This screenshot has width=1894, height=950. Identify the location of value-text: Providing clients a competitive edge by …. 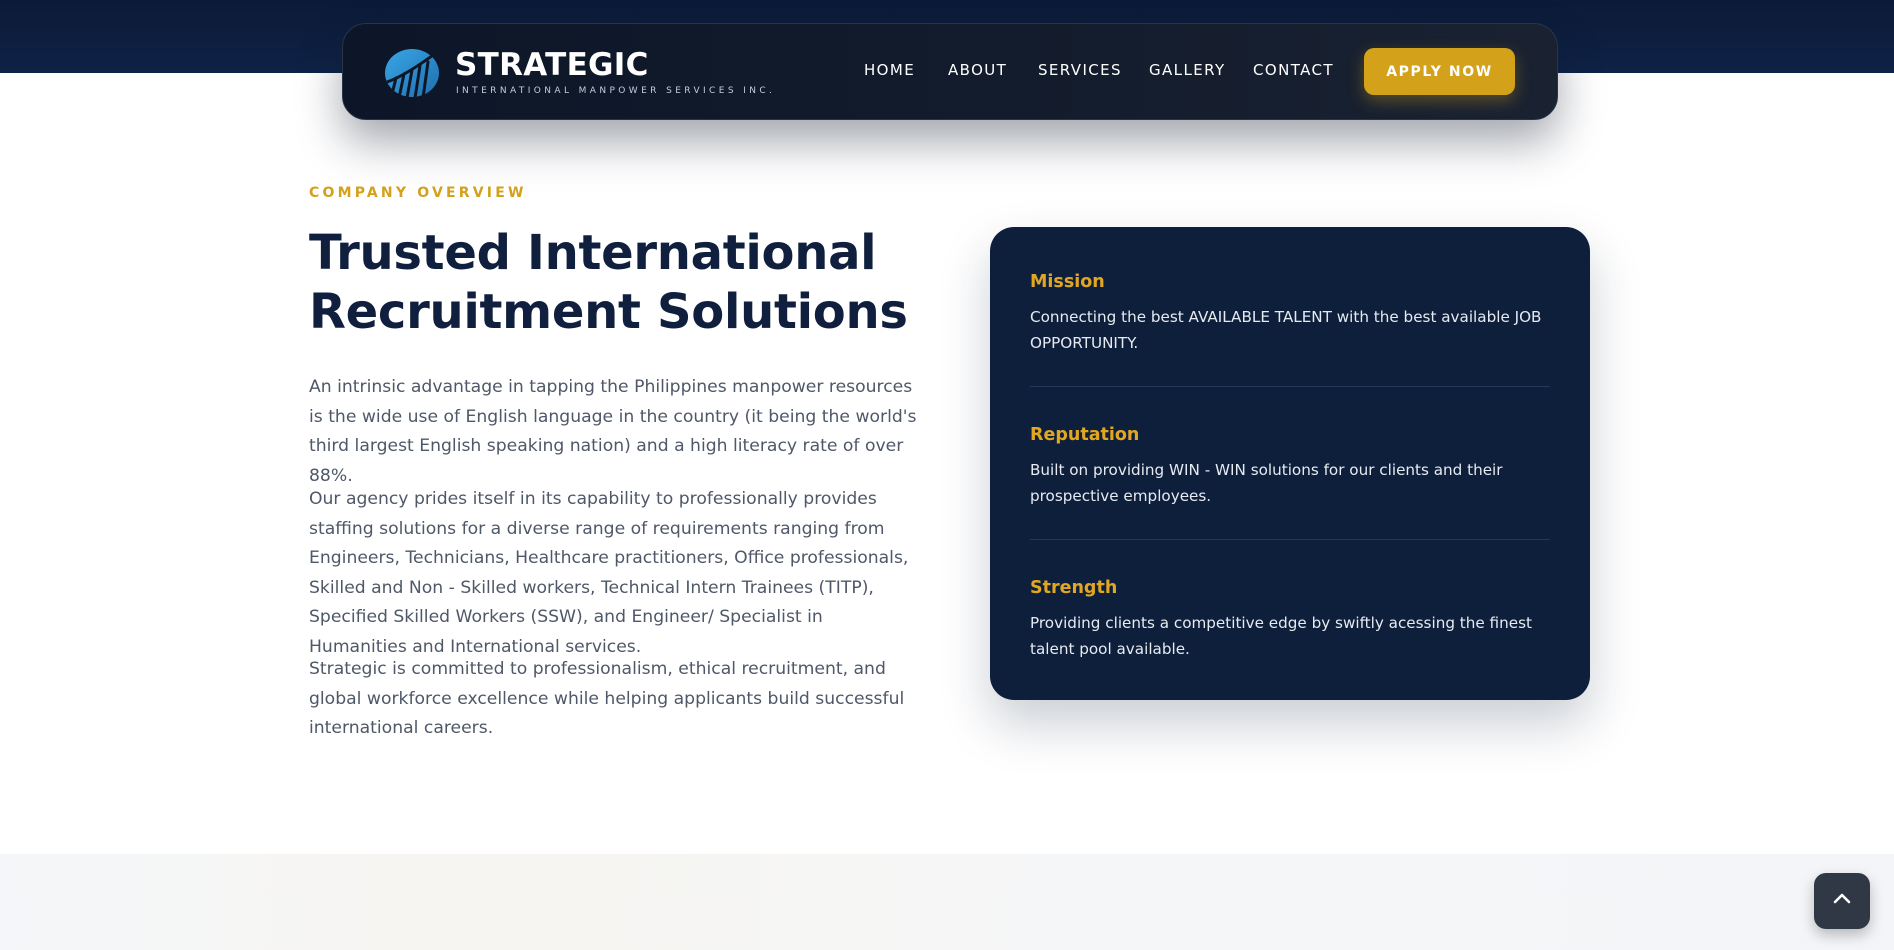
(1281, 636).